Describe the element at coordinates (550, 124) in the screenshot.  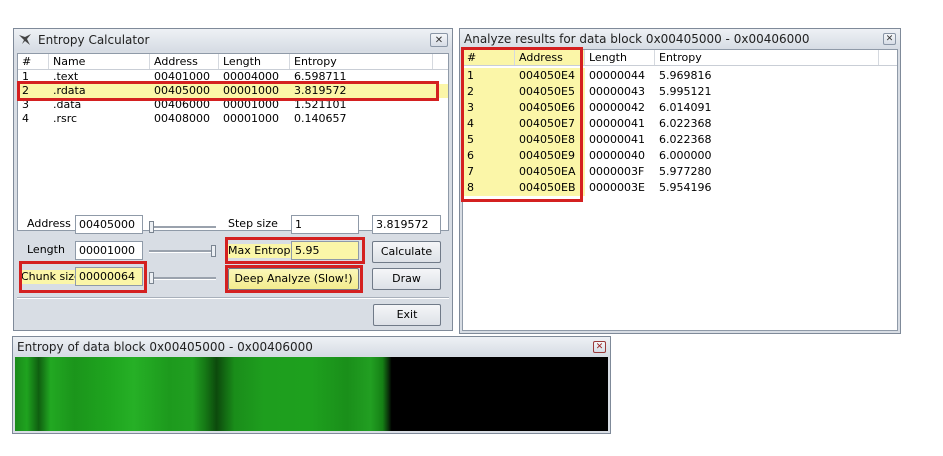
I see `cell-address: 004050E7` at that location.